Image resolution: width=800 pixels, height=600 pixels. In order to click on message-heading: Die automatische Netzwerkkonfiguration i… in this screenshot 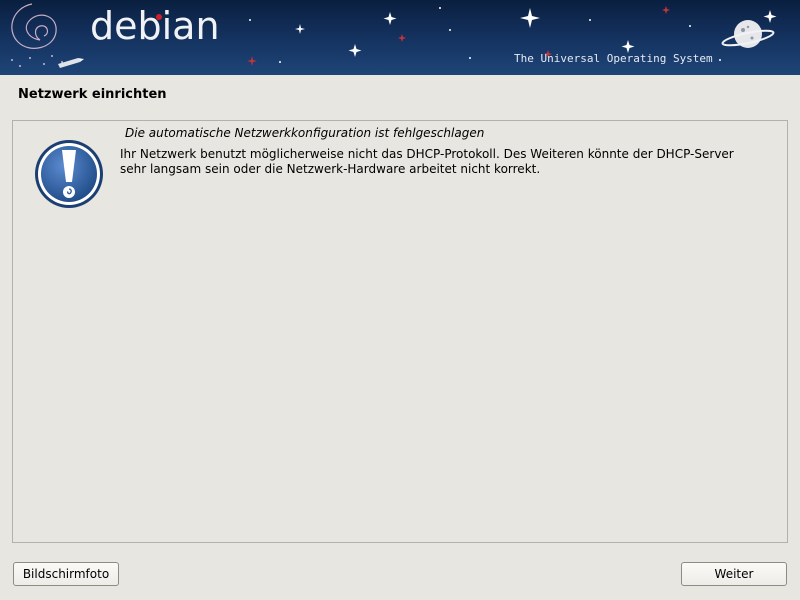, I will do `click(305, 133)`.